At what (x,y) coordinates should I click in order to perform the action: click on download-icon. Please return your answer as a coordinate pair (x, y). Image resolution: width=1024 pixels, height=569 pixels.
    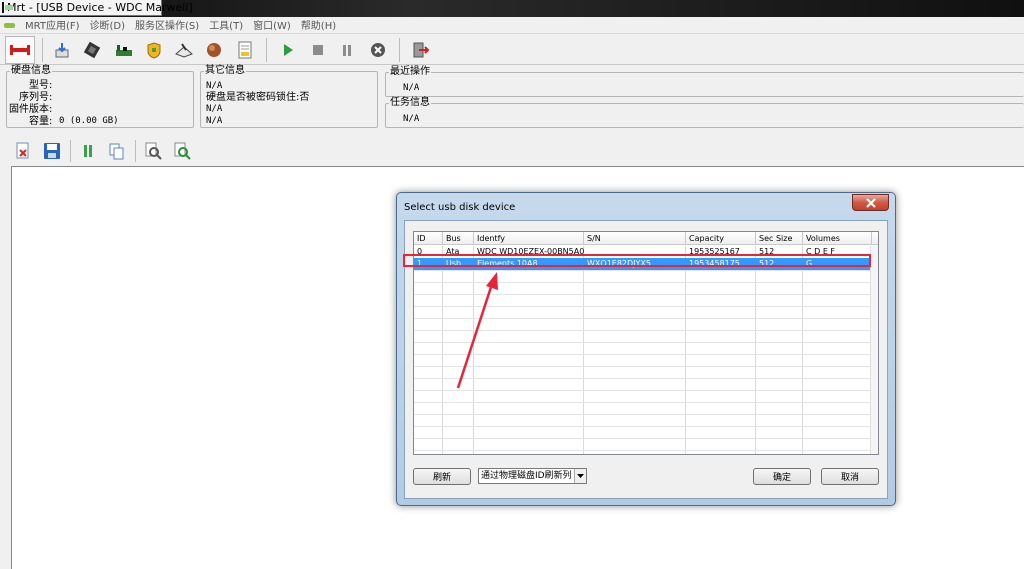
    Looking at the image, I should click on (62, 50).